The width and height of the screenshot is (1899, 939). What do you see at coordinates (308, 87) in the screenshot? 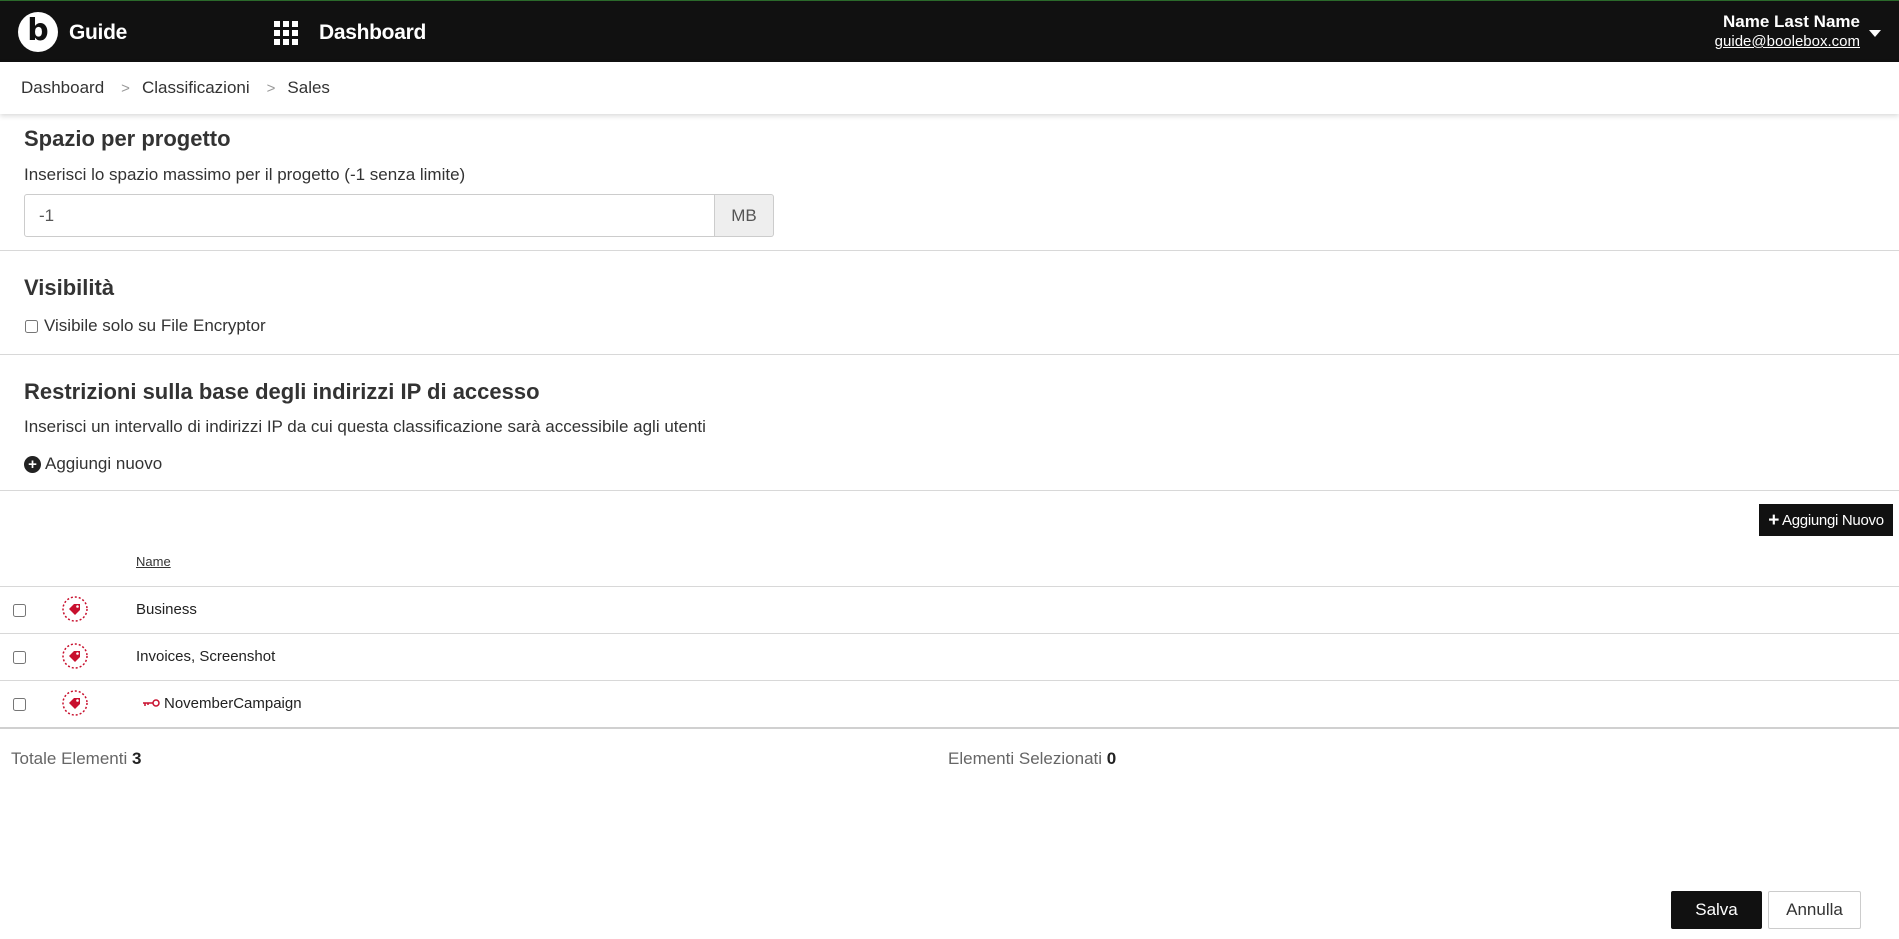
I see `breadcrumb-item-sales: Sales` at bounding box center [308, 87].